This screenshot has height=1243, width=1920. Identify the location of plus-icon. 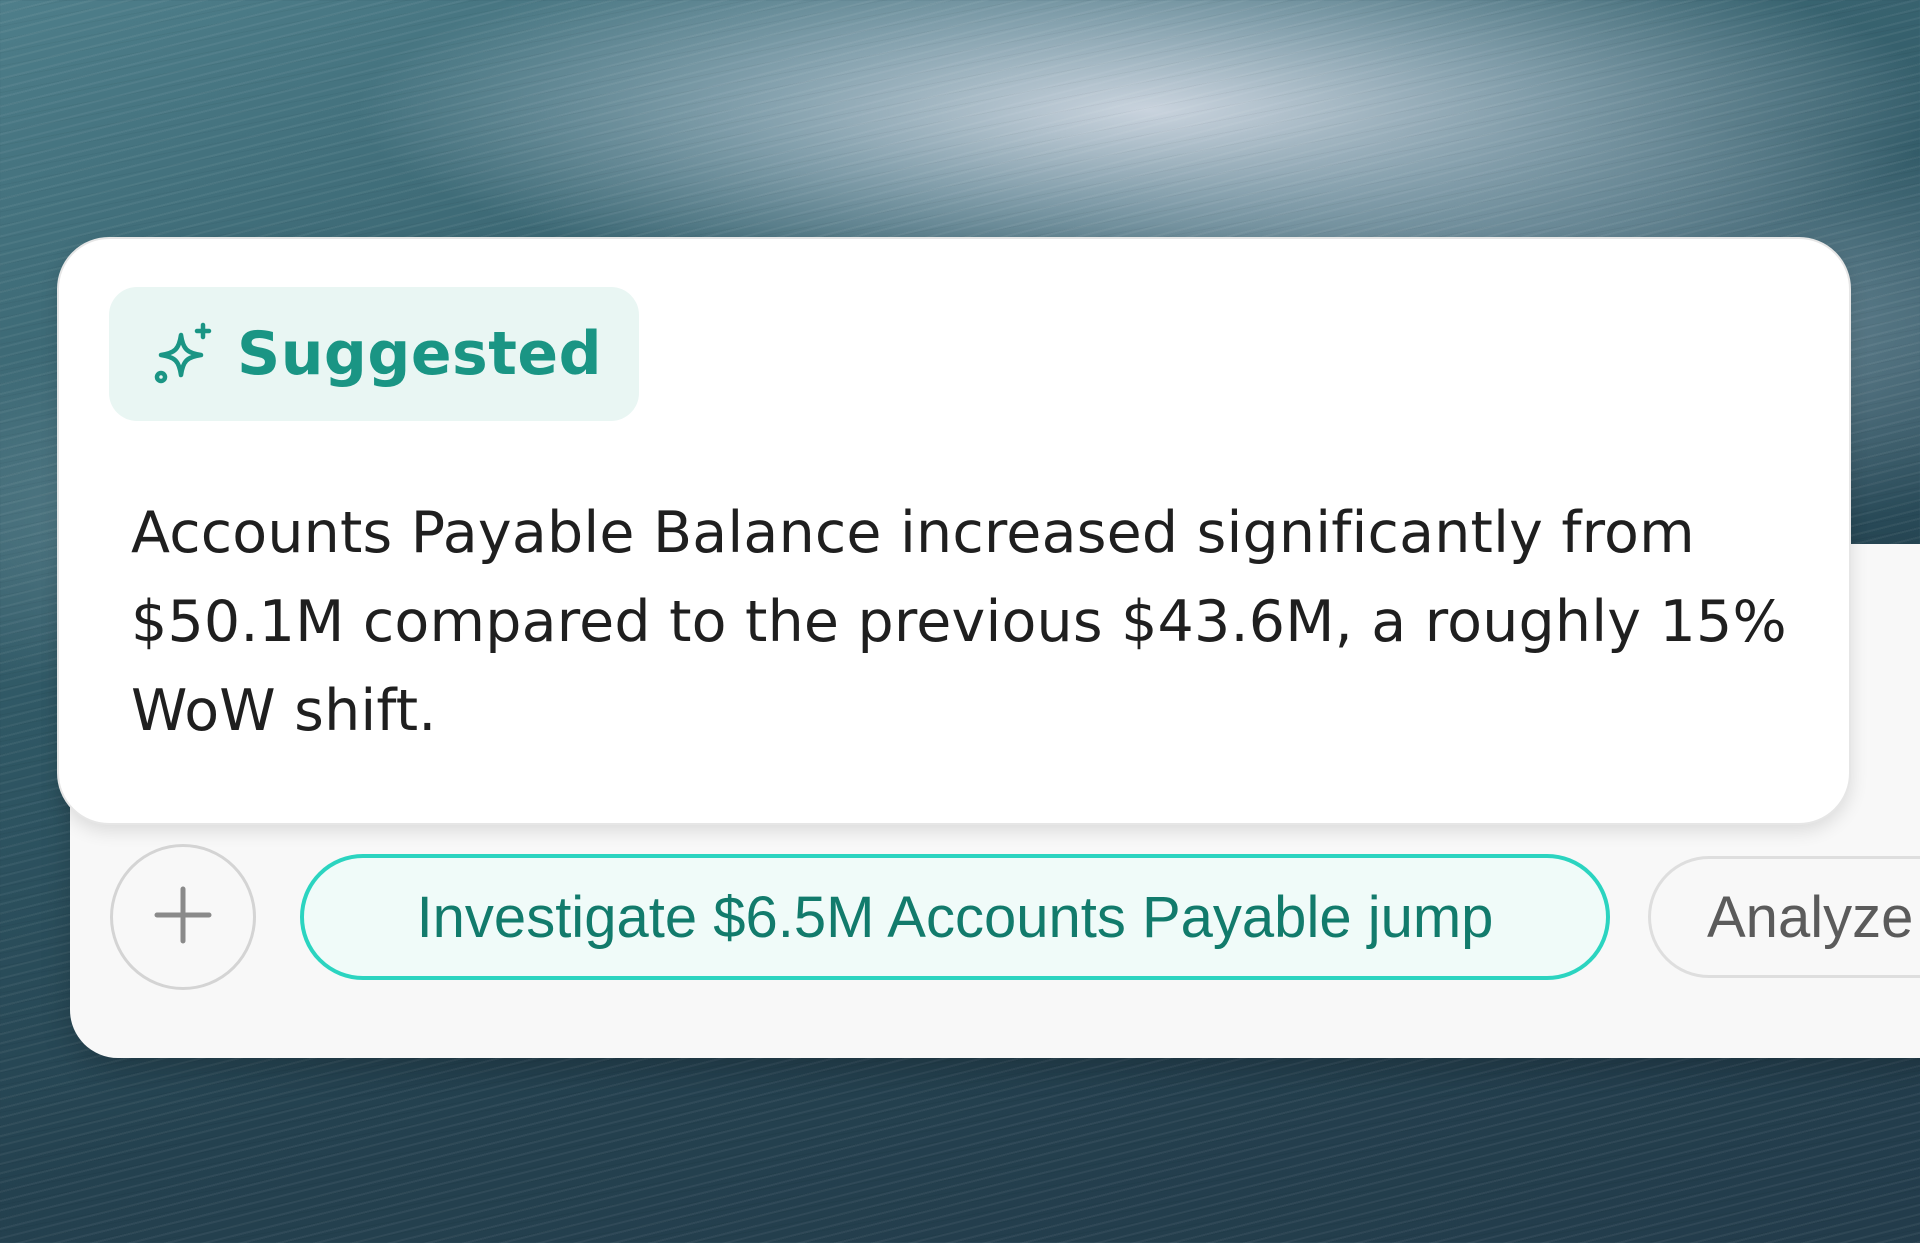
(183, 917).